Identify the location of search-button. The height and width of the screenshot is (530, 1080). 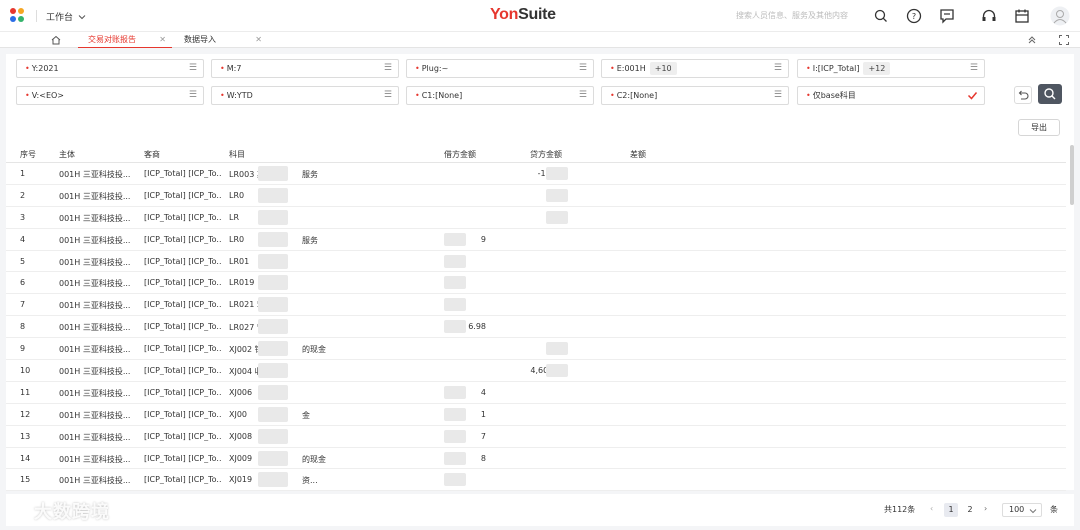
(1050, 94).